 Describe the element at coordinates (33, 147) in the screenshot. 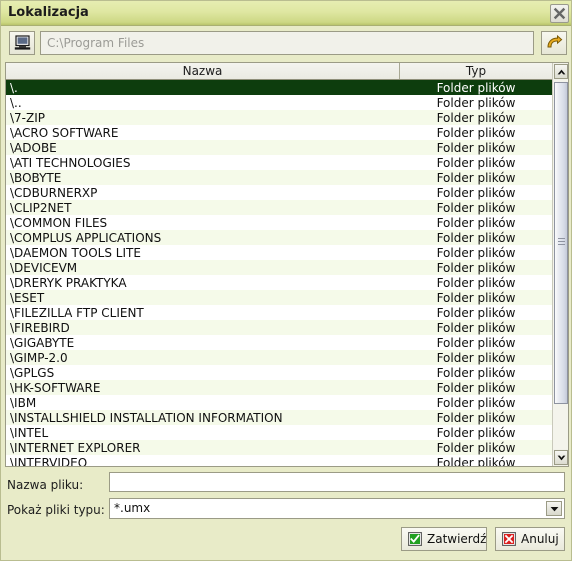

I see `cell-name: \ADOBE` at that location.